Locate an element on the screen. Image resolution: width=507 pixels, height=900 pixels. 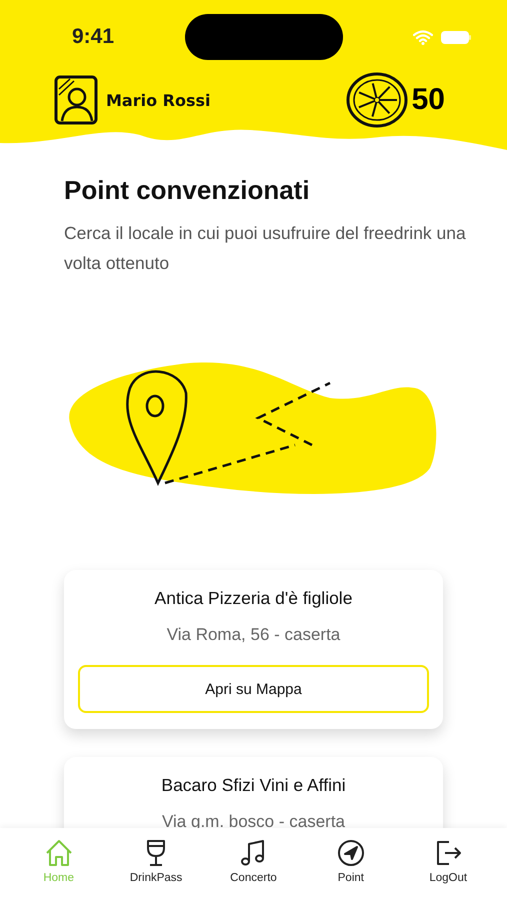
tab-item: Point is located at coordinates (350, 864).